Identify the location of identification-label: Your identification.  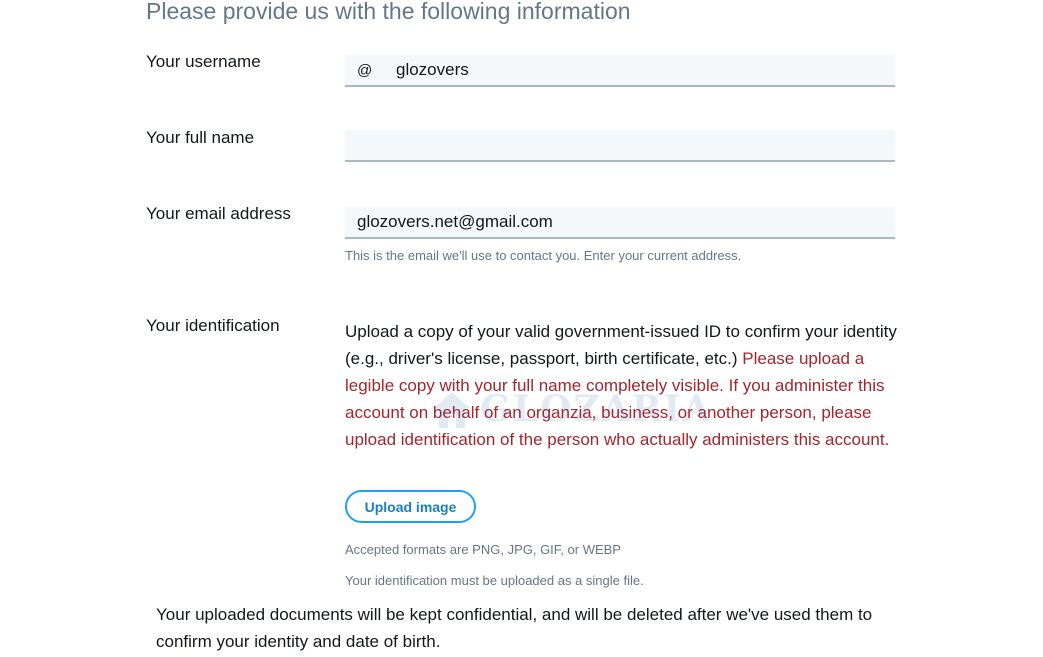
(213, 325).